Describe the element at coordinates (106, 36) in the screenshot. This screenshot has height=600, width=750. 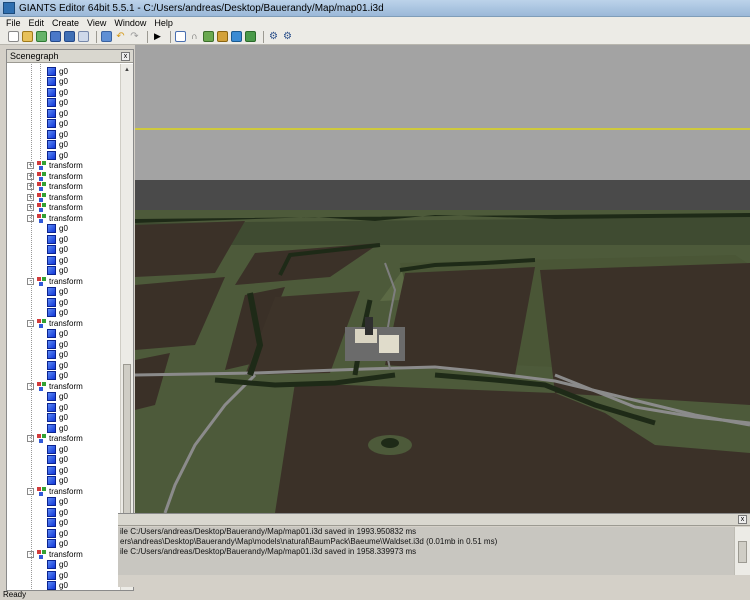
I see `import-icon` at that location.